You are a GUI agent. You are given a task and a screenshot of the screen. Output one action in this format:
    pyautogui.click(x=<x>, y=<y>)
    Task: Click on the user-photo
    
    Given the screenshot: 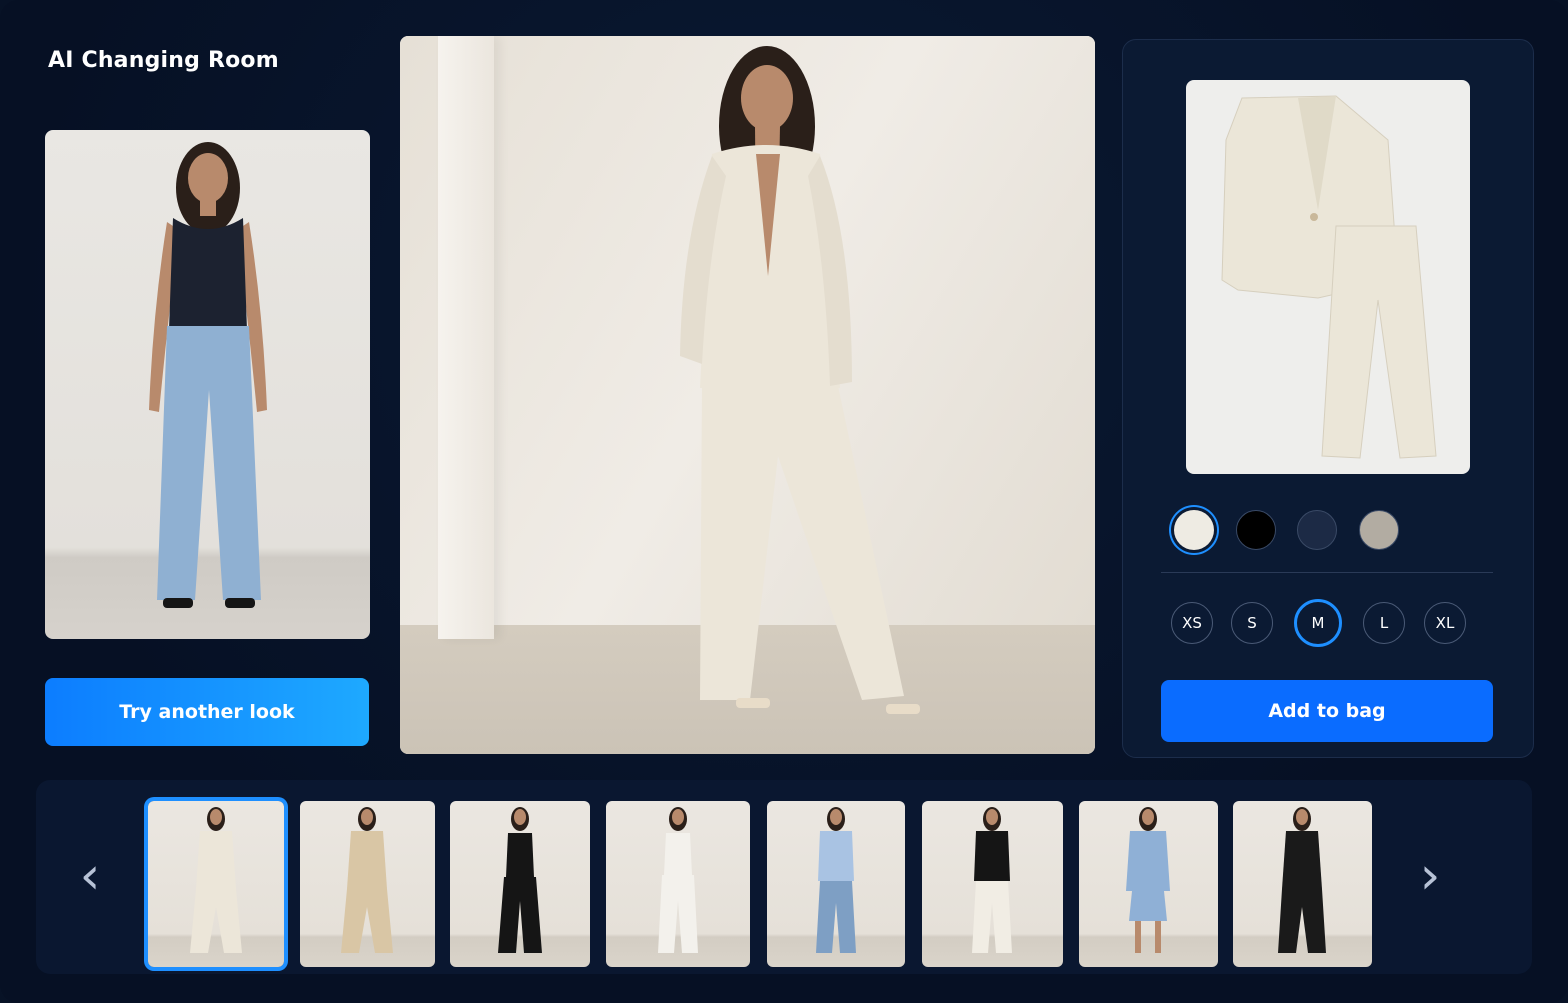 What is the action you would take?
    pyautogui.click(x=207, y=384)
    